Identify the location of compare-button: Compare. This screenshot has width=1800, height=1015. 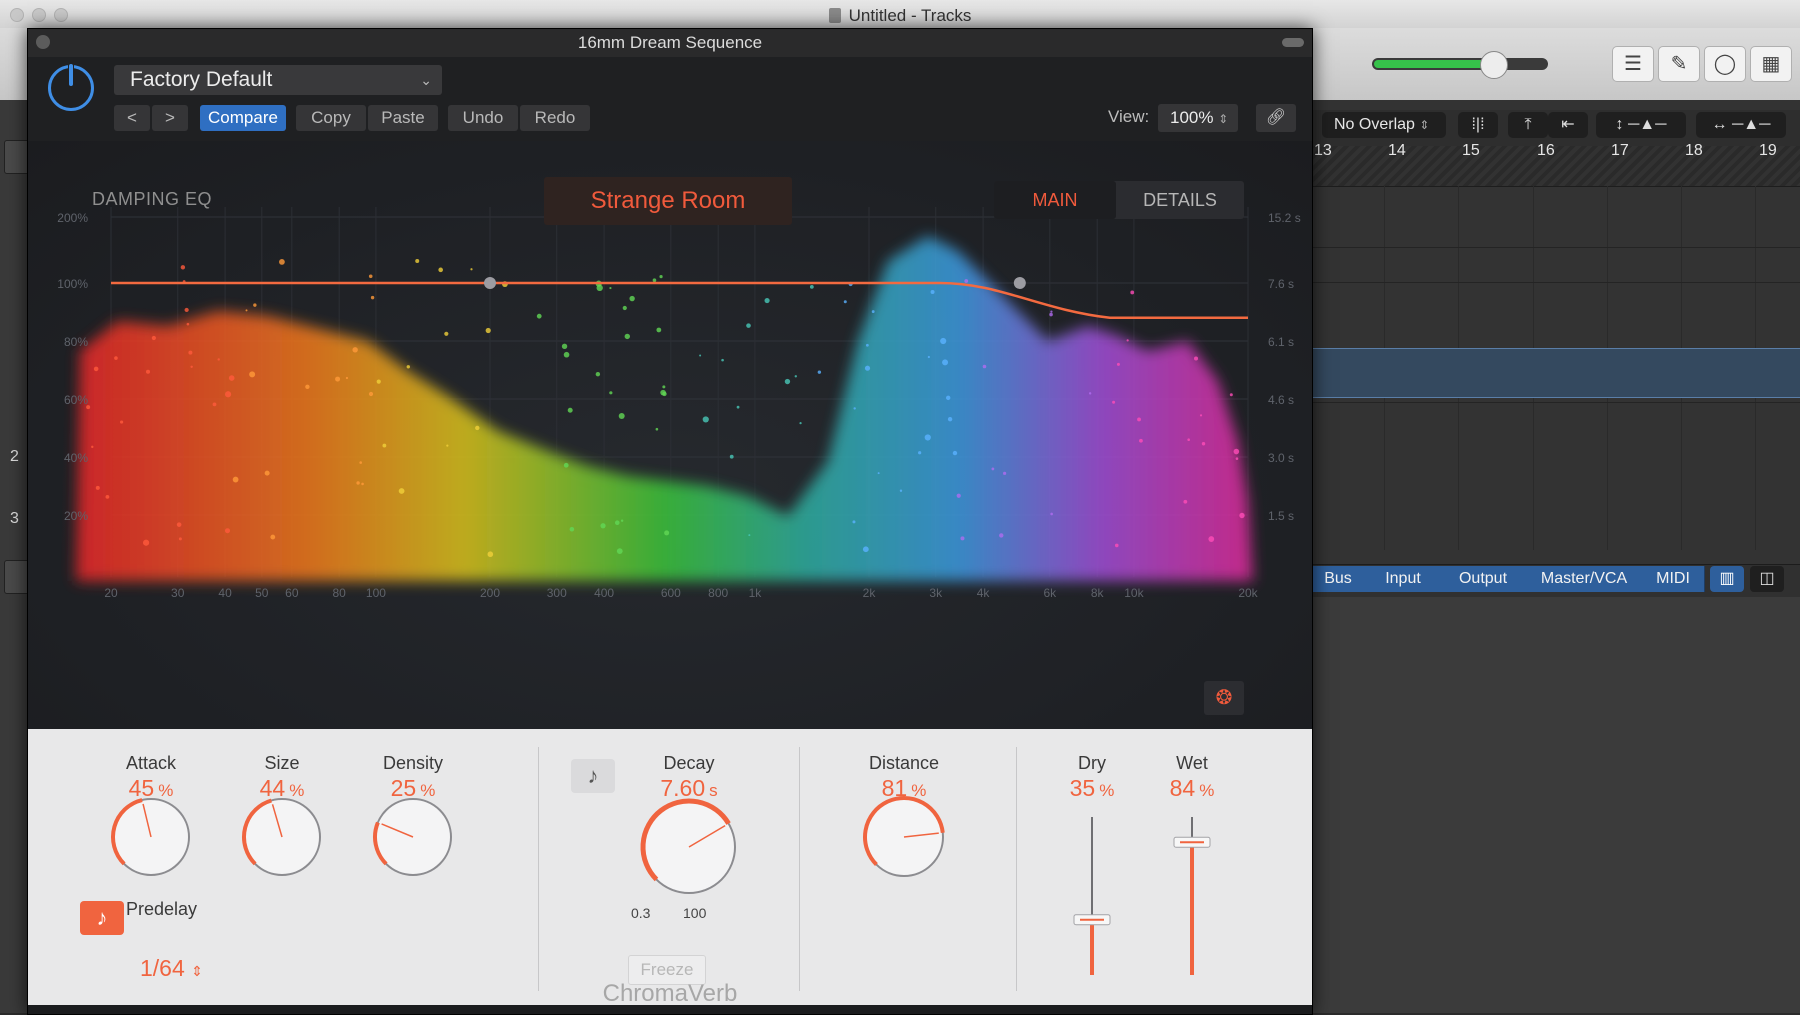
(243, 118).